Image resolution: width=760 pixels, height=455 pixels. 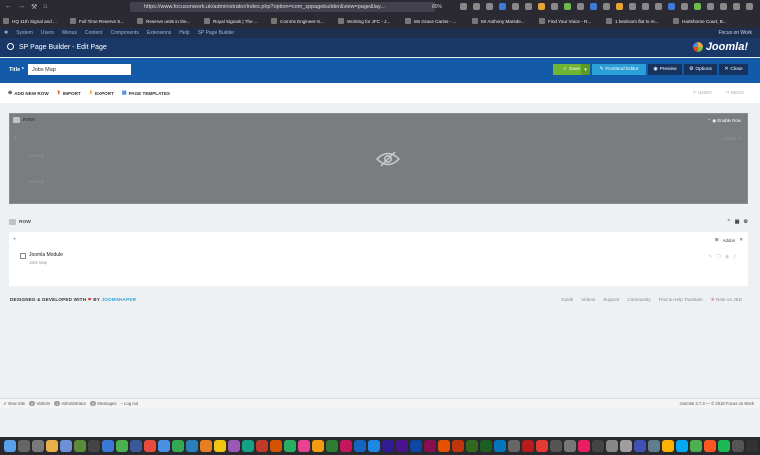 What do you see at coordinates (476, 6) in the screenshot?
I see `pocket-icon` at bounding box center [476, 6].